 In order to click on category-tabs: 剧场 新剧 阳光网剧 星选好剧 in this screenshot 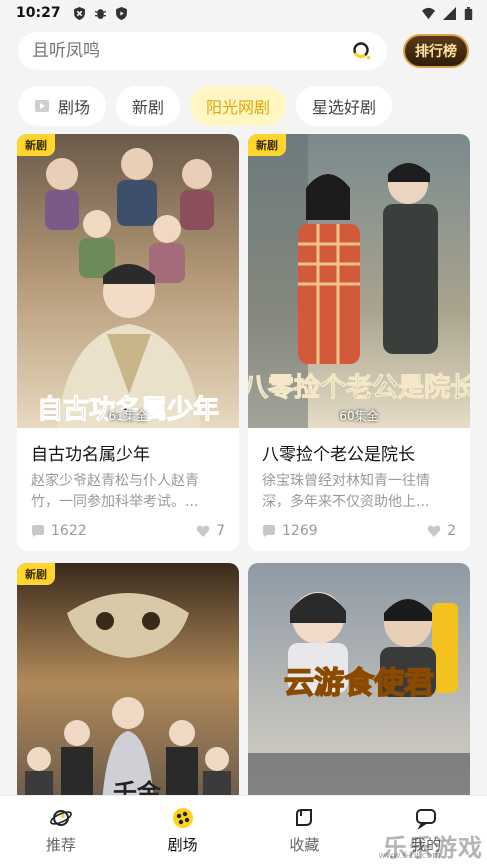, I will do `click(243, 103)`.